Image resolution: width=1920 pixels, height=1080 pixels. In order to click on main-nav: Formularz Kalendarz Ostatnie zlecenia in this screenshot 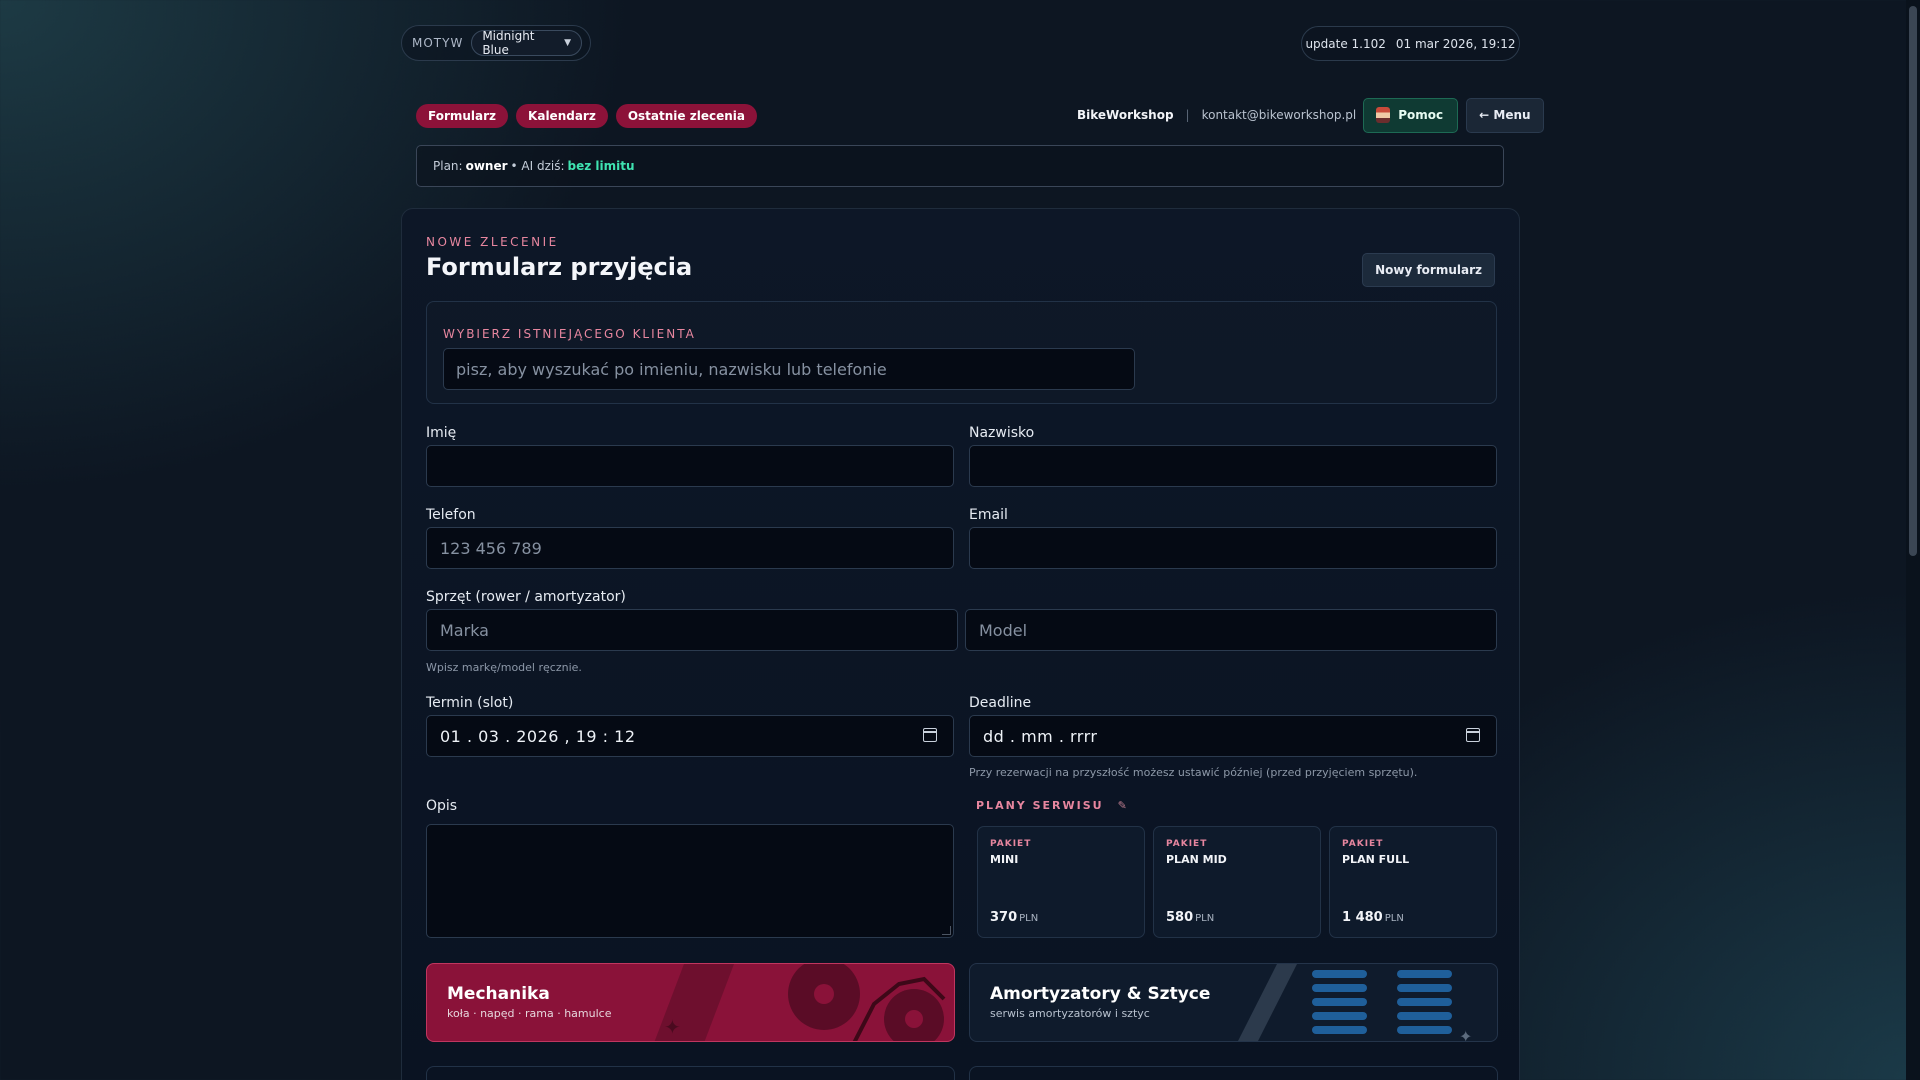, I will do `click(586, 116)`.